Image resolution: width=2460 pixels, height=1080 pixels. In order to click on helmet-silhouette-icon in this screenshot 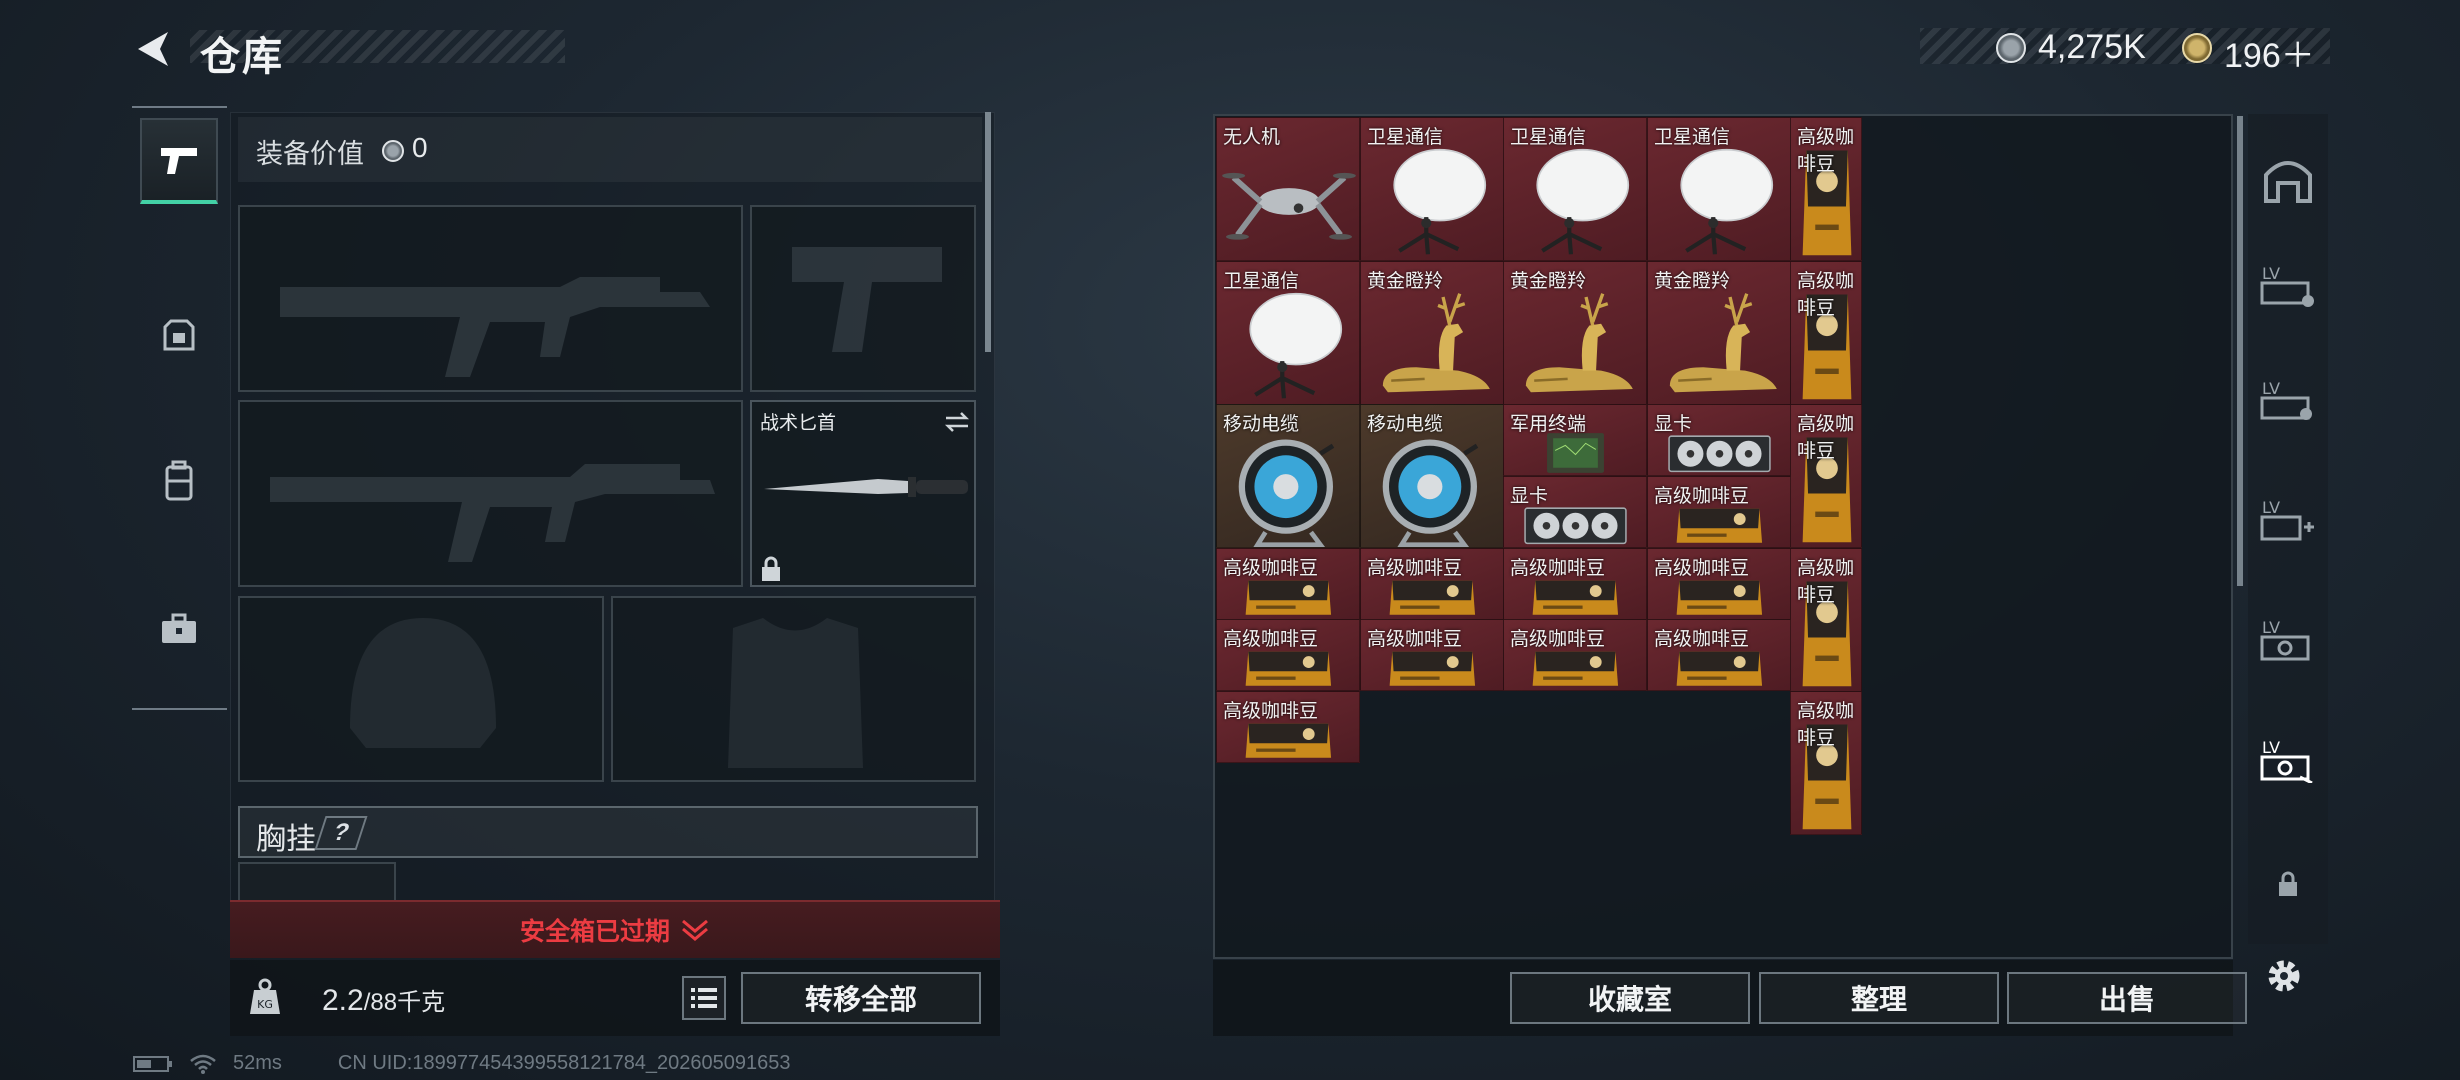, I will do `click(423, 683)`.